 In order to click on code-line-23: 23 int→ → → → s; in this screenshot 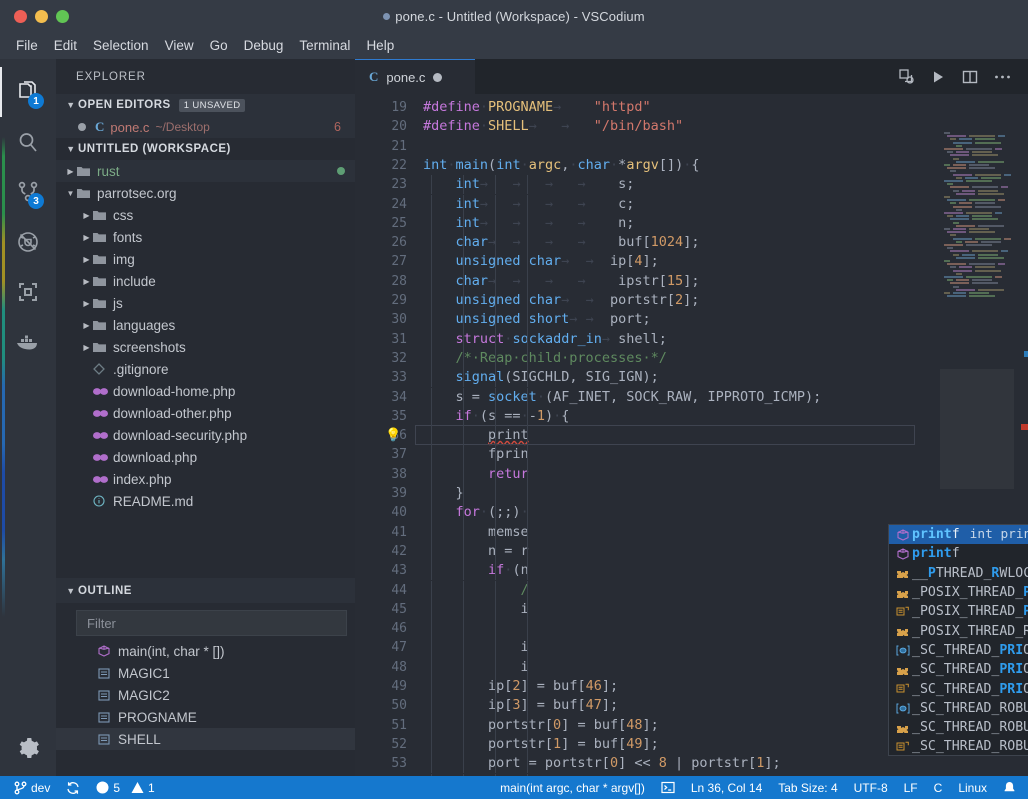, I will do `click(691, 184)`.